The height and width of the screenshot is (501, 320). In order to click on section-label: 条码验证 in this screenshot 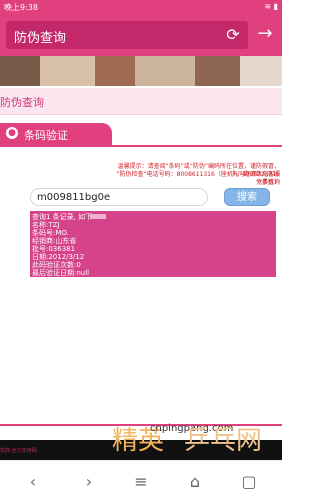, I will do `click(46, 135)`.